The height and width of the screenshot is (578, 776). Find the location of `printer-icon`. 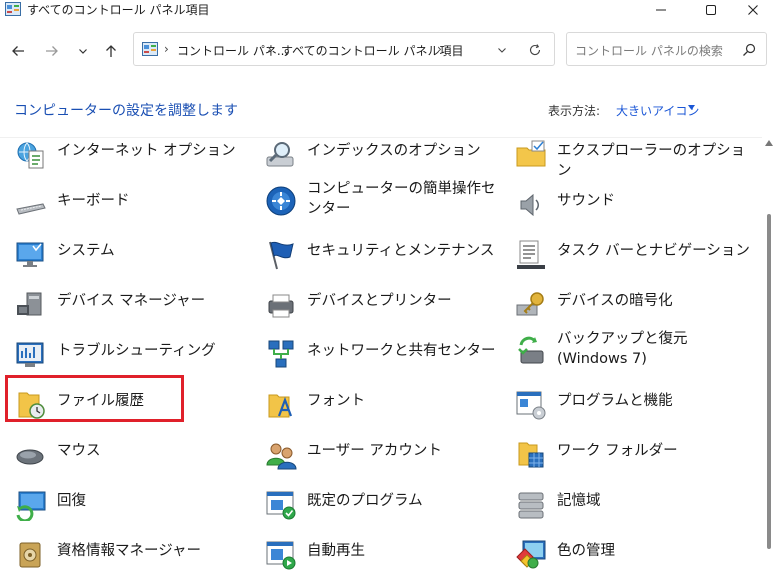

printer-icon is located at coordinates (281, 306).